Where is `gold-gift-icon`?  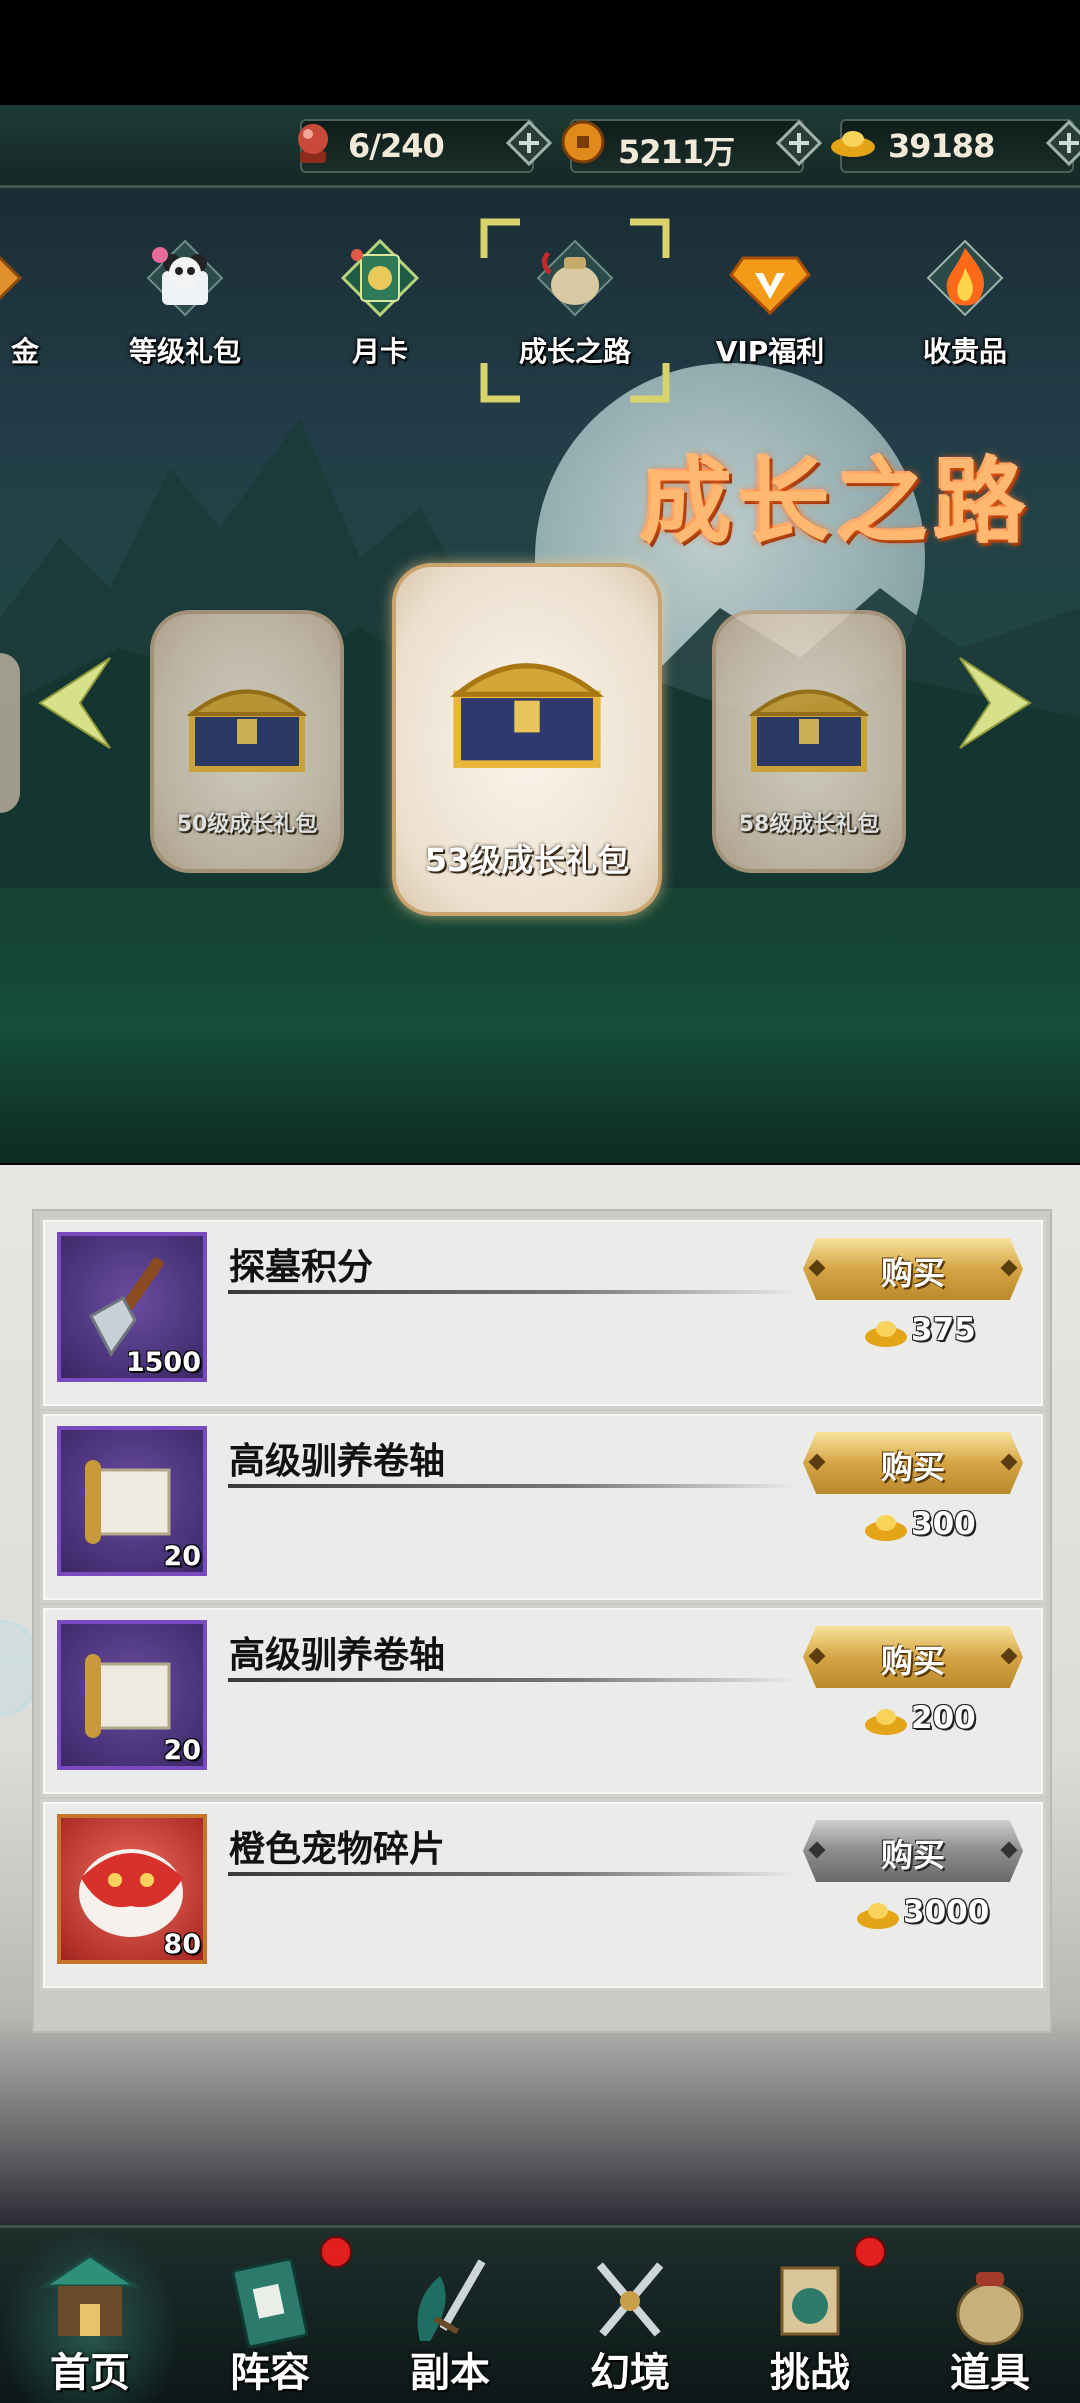
gold-gift-icon is located at coordinates (11, 278).